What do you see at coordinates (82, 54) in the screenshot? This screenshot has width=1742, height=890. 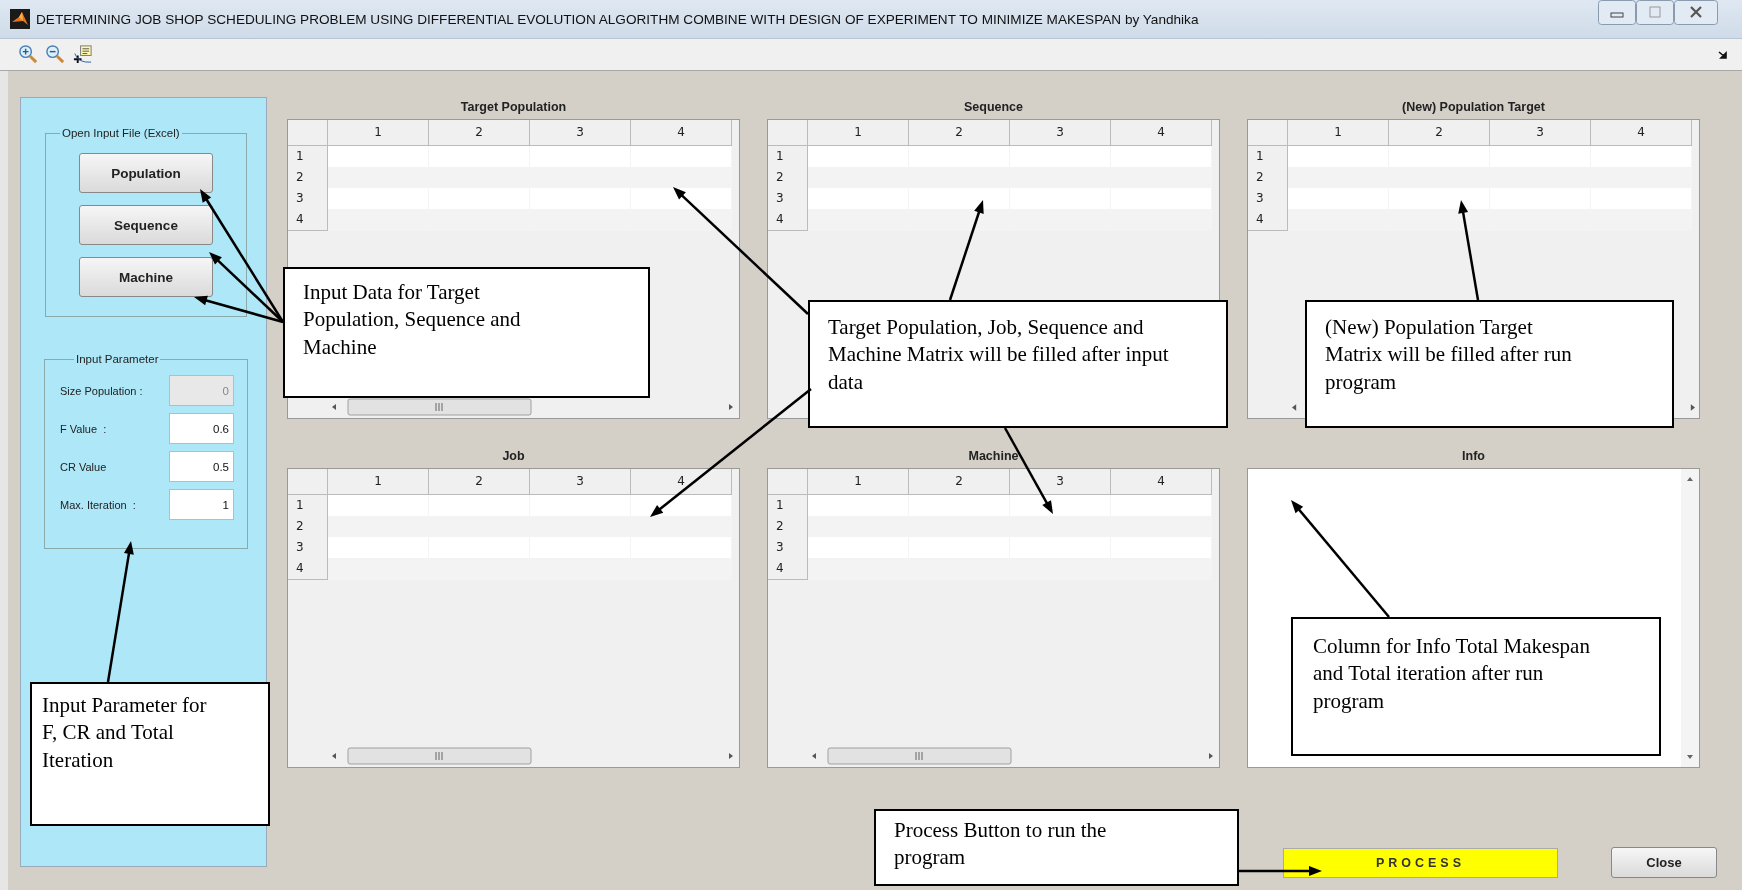 I see `data-cursor-icon` at bounding box center [82, 54].